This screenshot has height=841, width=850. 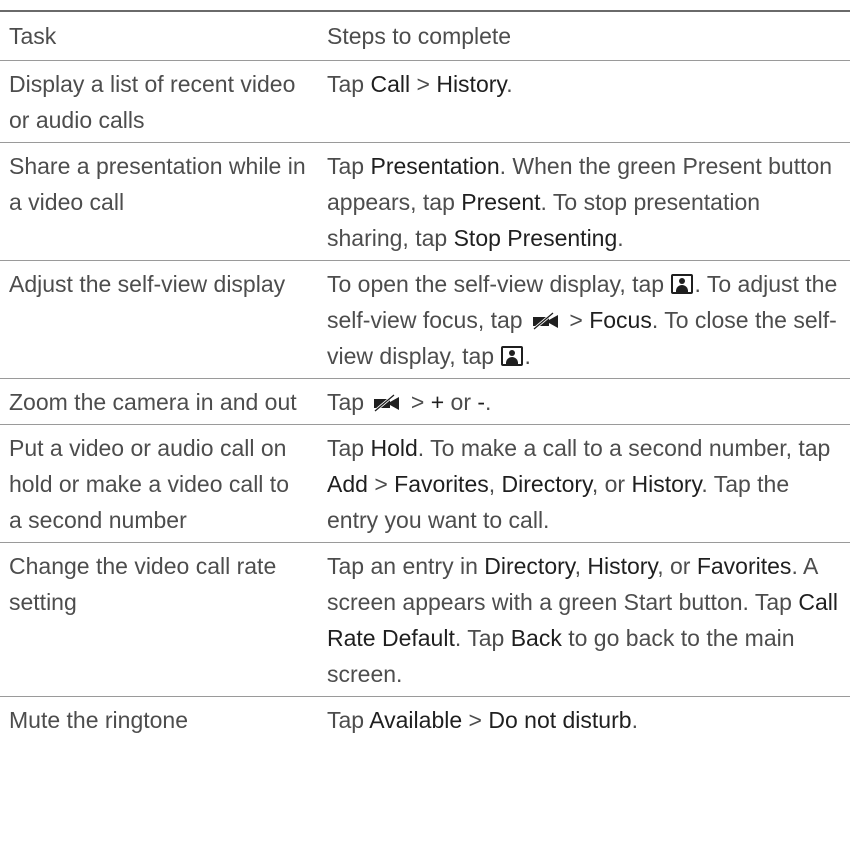 I want to click on steps-cell: Tap > + or -., so click(x=584, y=401).